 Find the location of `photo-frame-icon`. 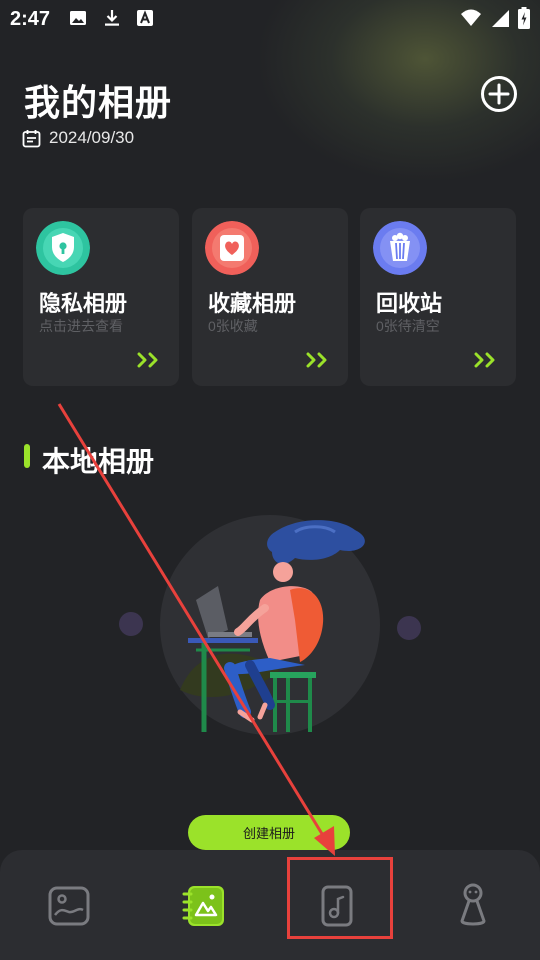

photo-frame-icon is located at coordinates (69, 906).